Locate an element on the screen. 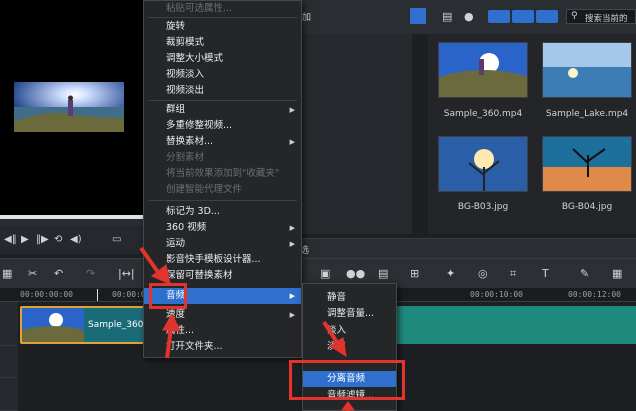  menu-item-resize-mode: 调整大小模式 is located at coordinates (222, 59).